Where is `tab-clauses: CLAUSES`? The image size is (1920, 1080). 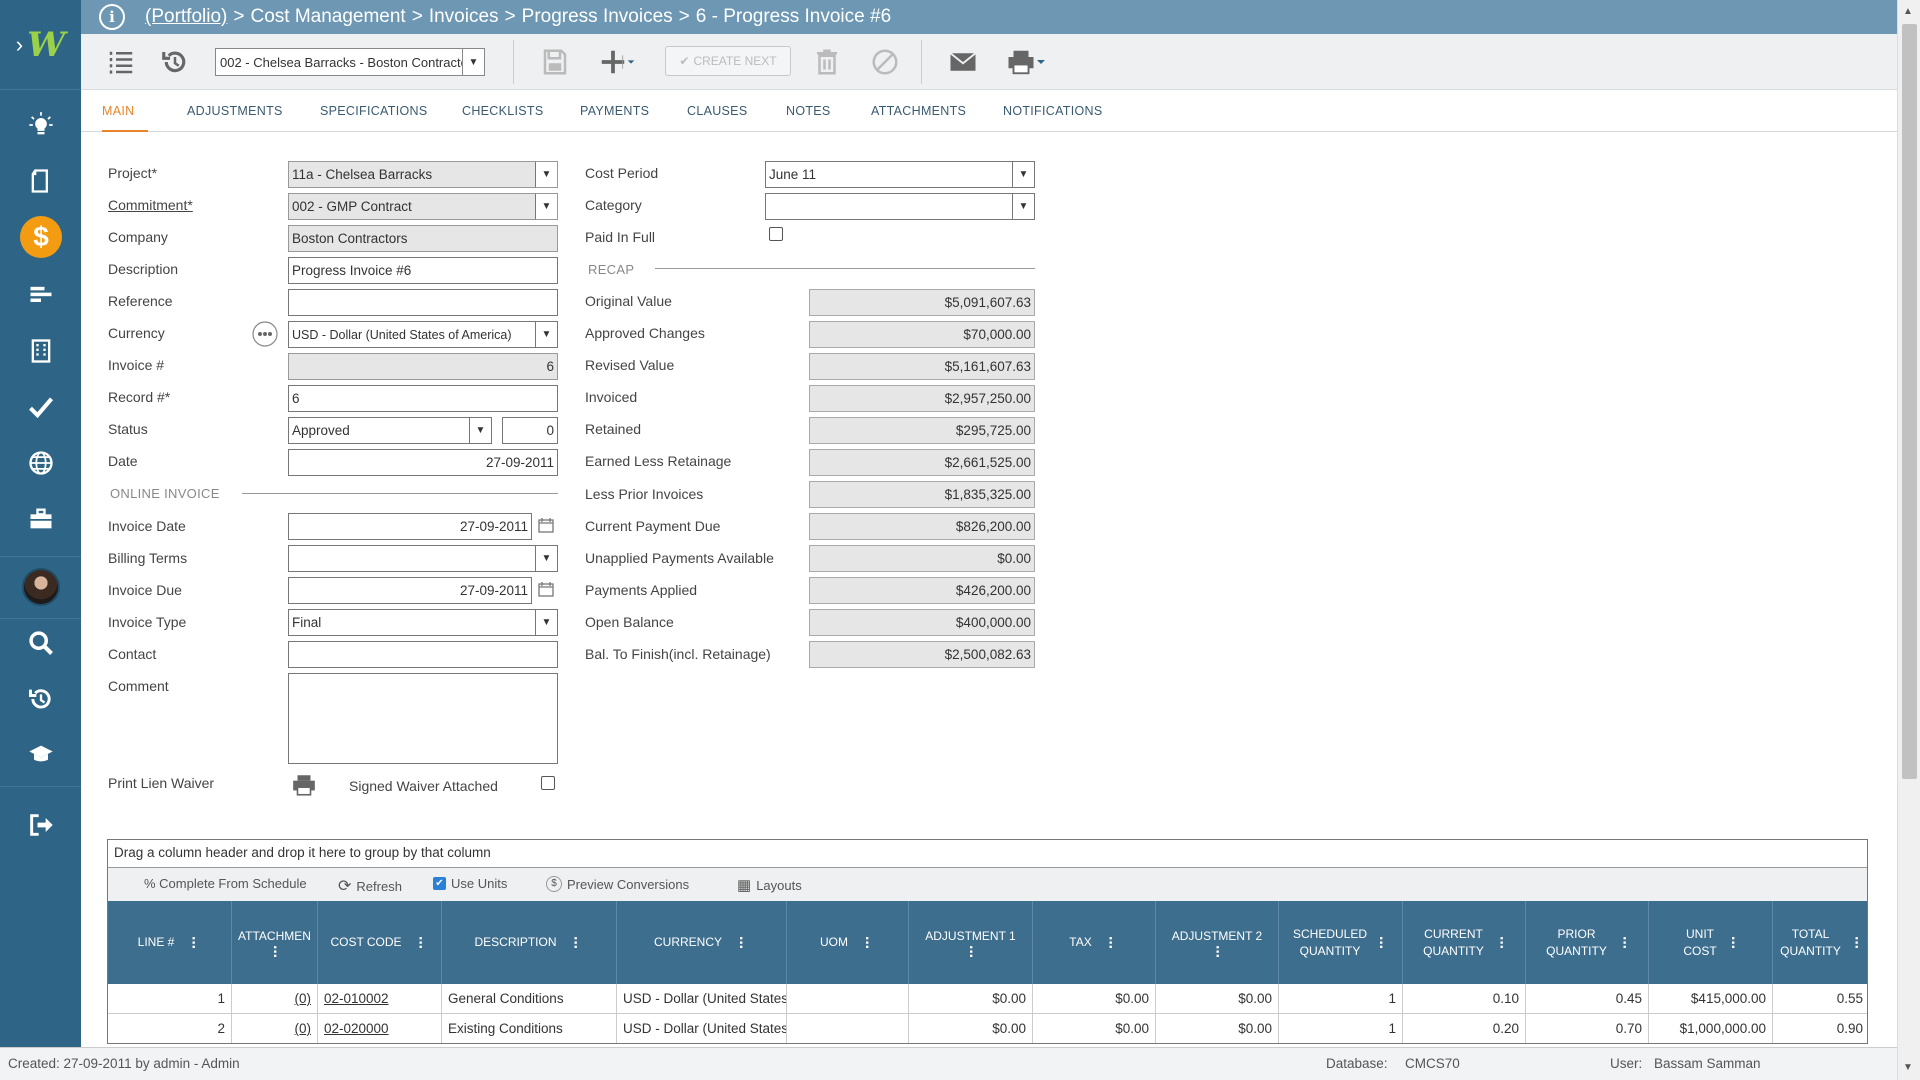
tab-clauses: CLAUSES is located at coordinates (717, 111).